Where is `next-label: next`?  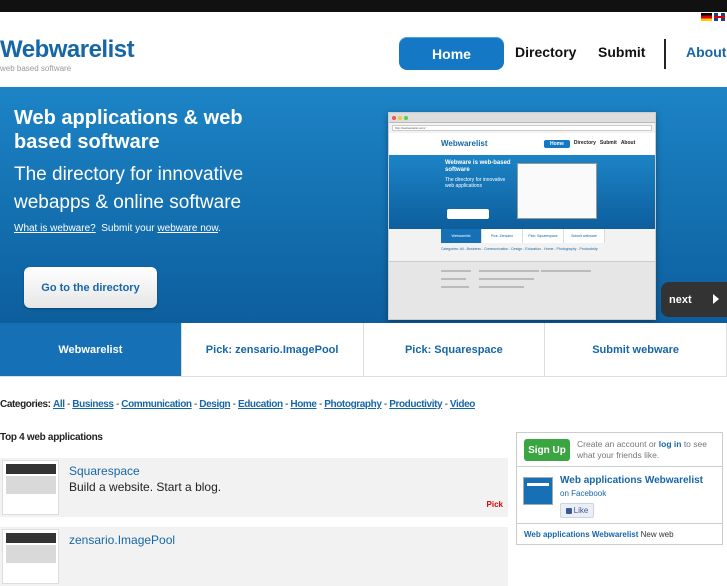
next-label: next is located at coordinates (680, 299).